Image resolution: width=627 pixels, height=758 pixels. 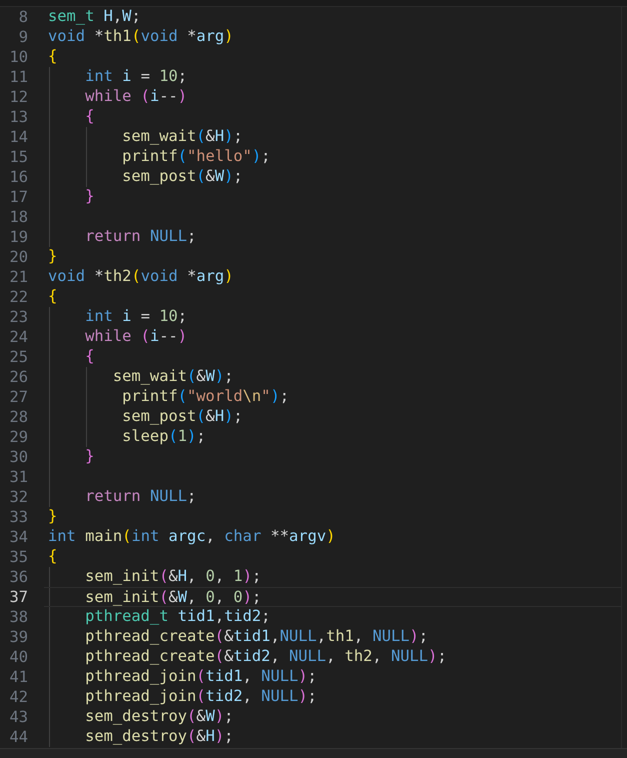 What do you see at coordinates (18, 397) in the screenshot?
I see `line-number: 27` at bounding box center [18, 397].